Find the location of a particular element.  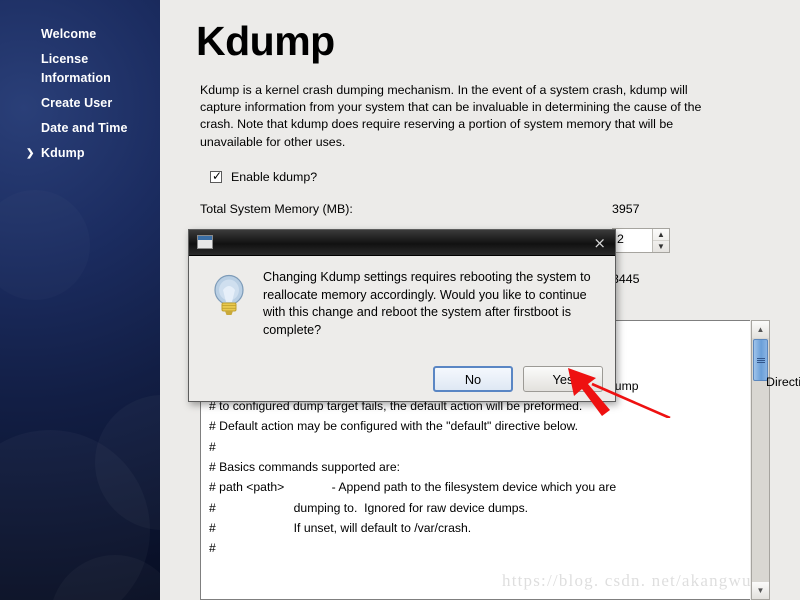

usable-memory-value: 3445 is located at coordinates (626, 279).